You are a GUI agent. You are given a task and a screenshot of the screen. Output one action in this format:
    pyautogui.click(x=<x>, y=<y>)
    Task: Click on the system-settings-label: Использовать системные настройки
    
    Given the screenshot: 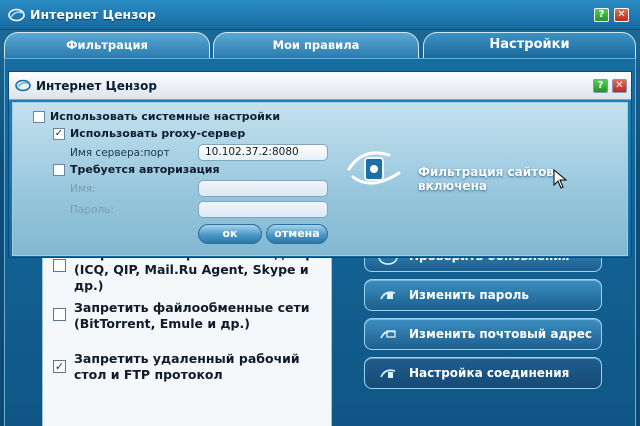 What is the action you would take?
    pyautogui.click(x=165, y=116)
    